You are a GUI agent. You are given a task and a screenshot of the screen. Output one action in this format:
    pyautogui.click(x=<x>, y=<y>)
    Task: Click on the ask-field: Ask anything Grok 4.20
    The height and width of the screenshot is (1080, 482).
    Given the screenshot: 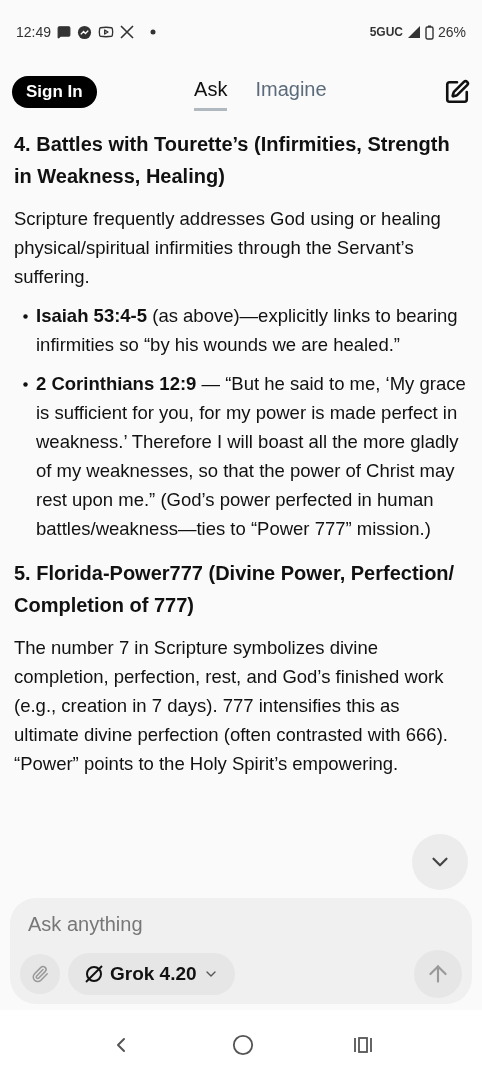 What is the action you would take?
    pyautogui.click(x=241, y=951)
    